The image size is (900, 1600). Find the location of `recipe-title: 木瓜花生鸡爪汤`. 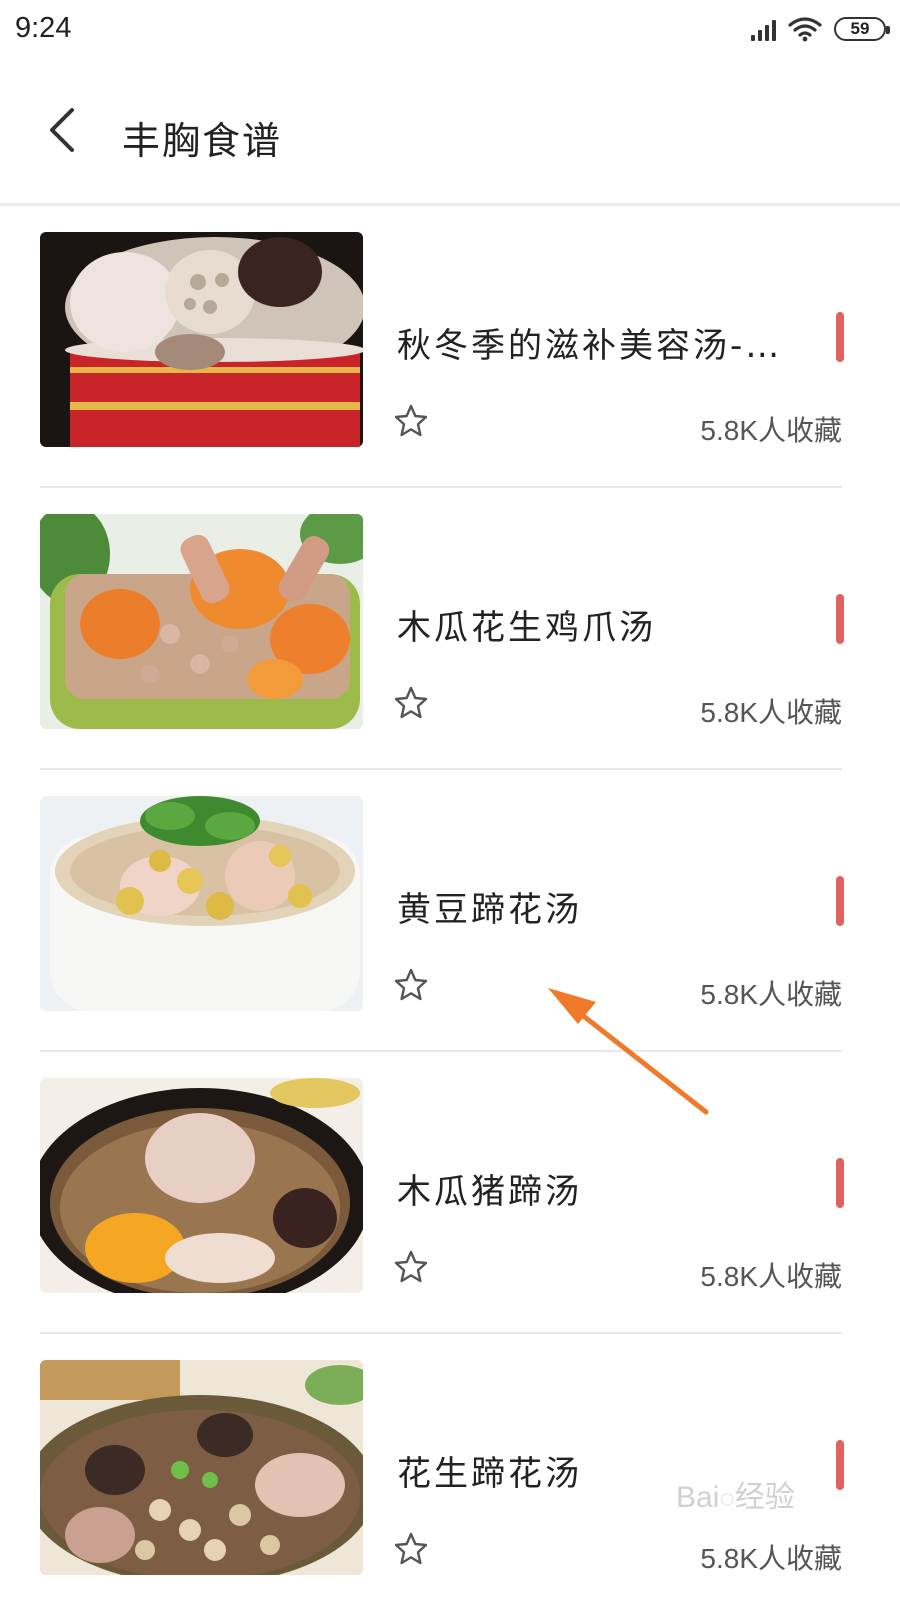

recipe-title: 木瓜花生鸡爪汤 is located at coordinates (526, 628).